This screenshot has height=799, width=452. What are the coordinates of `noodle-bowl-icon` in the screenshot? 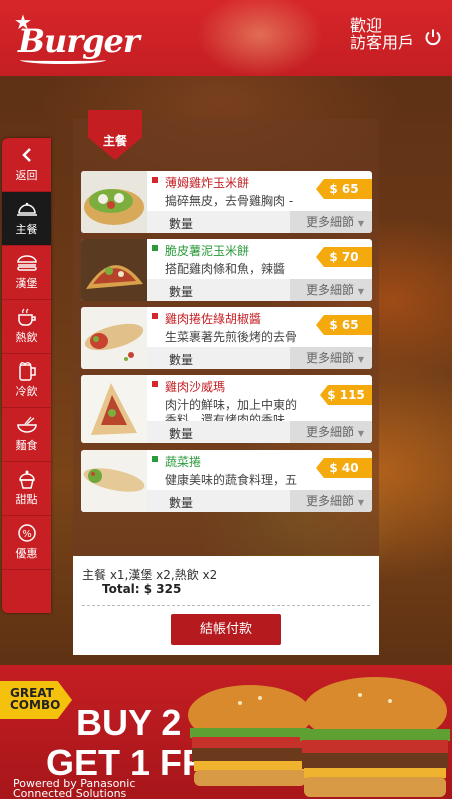 It's located at (26, 423).